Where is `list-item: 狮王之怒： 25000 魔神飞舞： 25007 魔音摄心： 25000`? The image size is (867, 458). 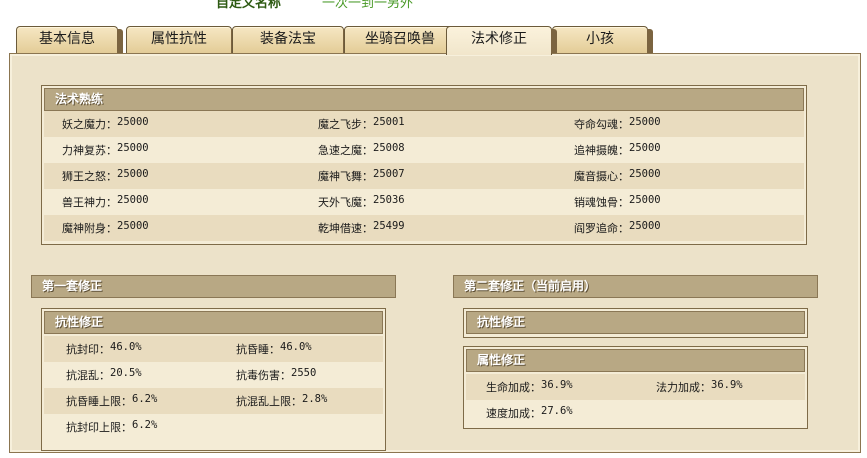
list-item: 狮王之怒： 25000 魔神飞舞： 25007 魔音摄心： 25000 is located at coordinates (424, 176).